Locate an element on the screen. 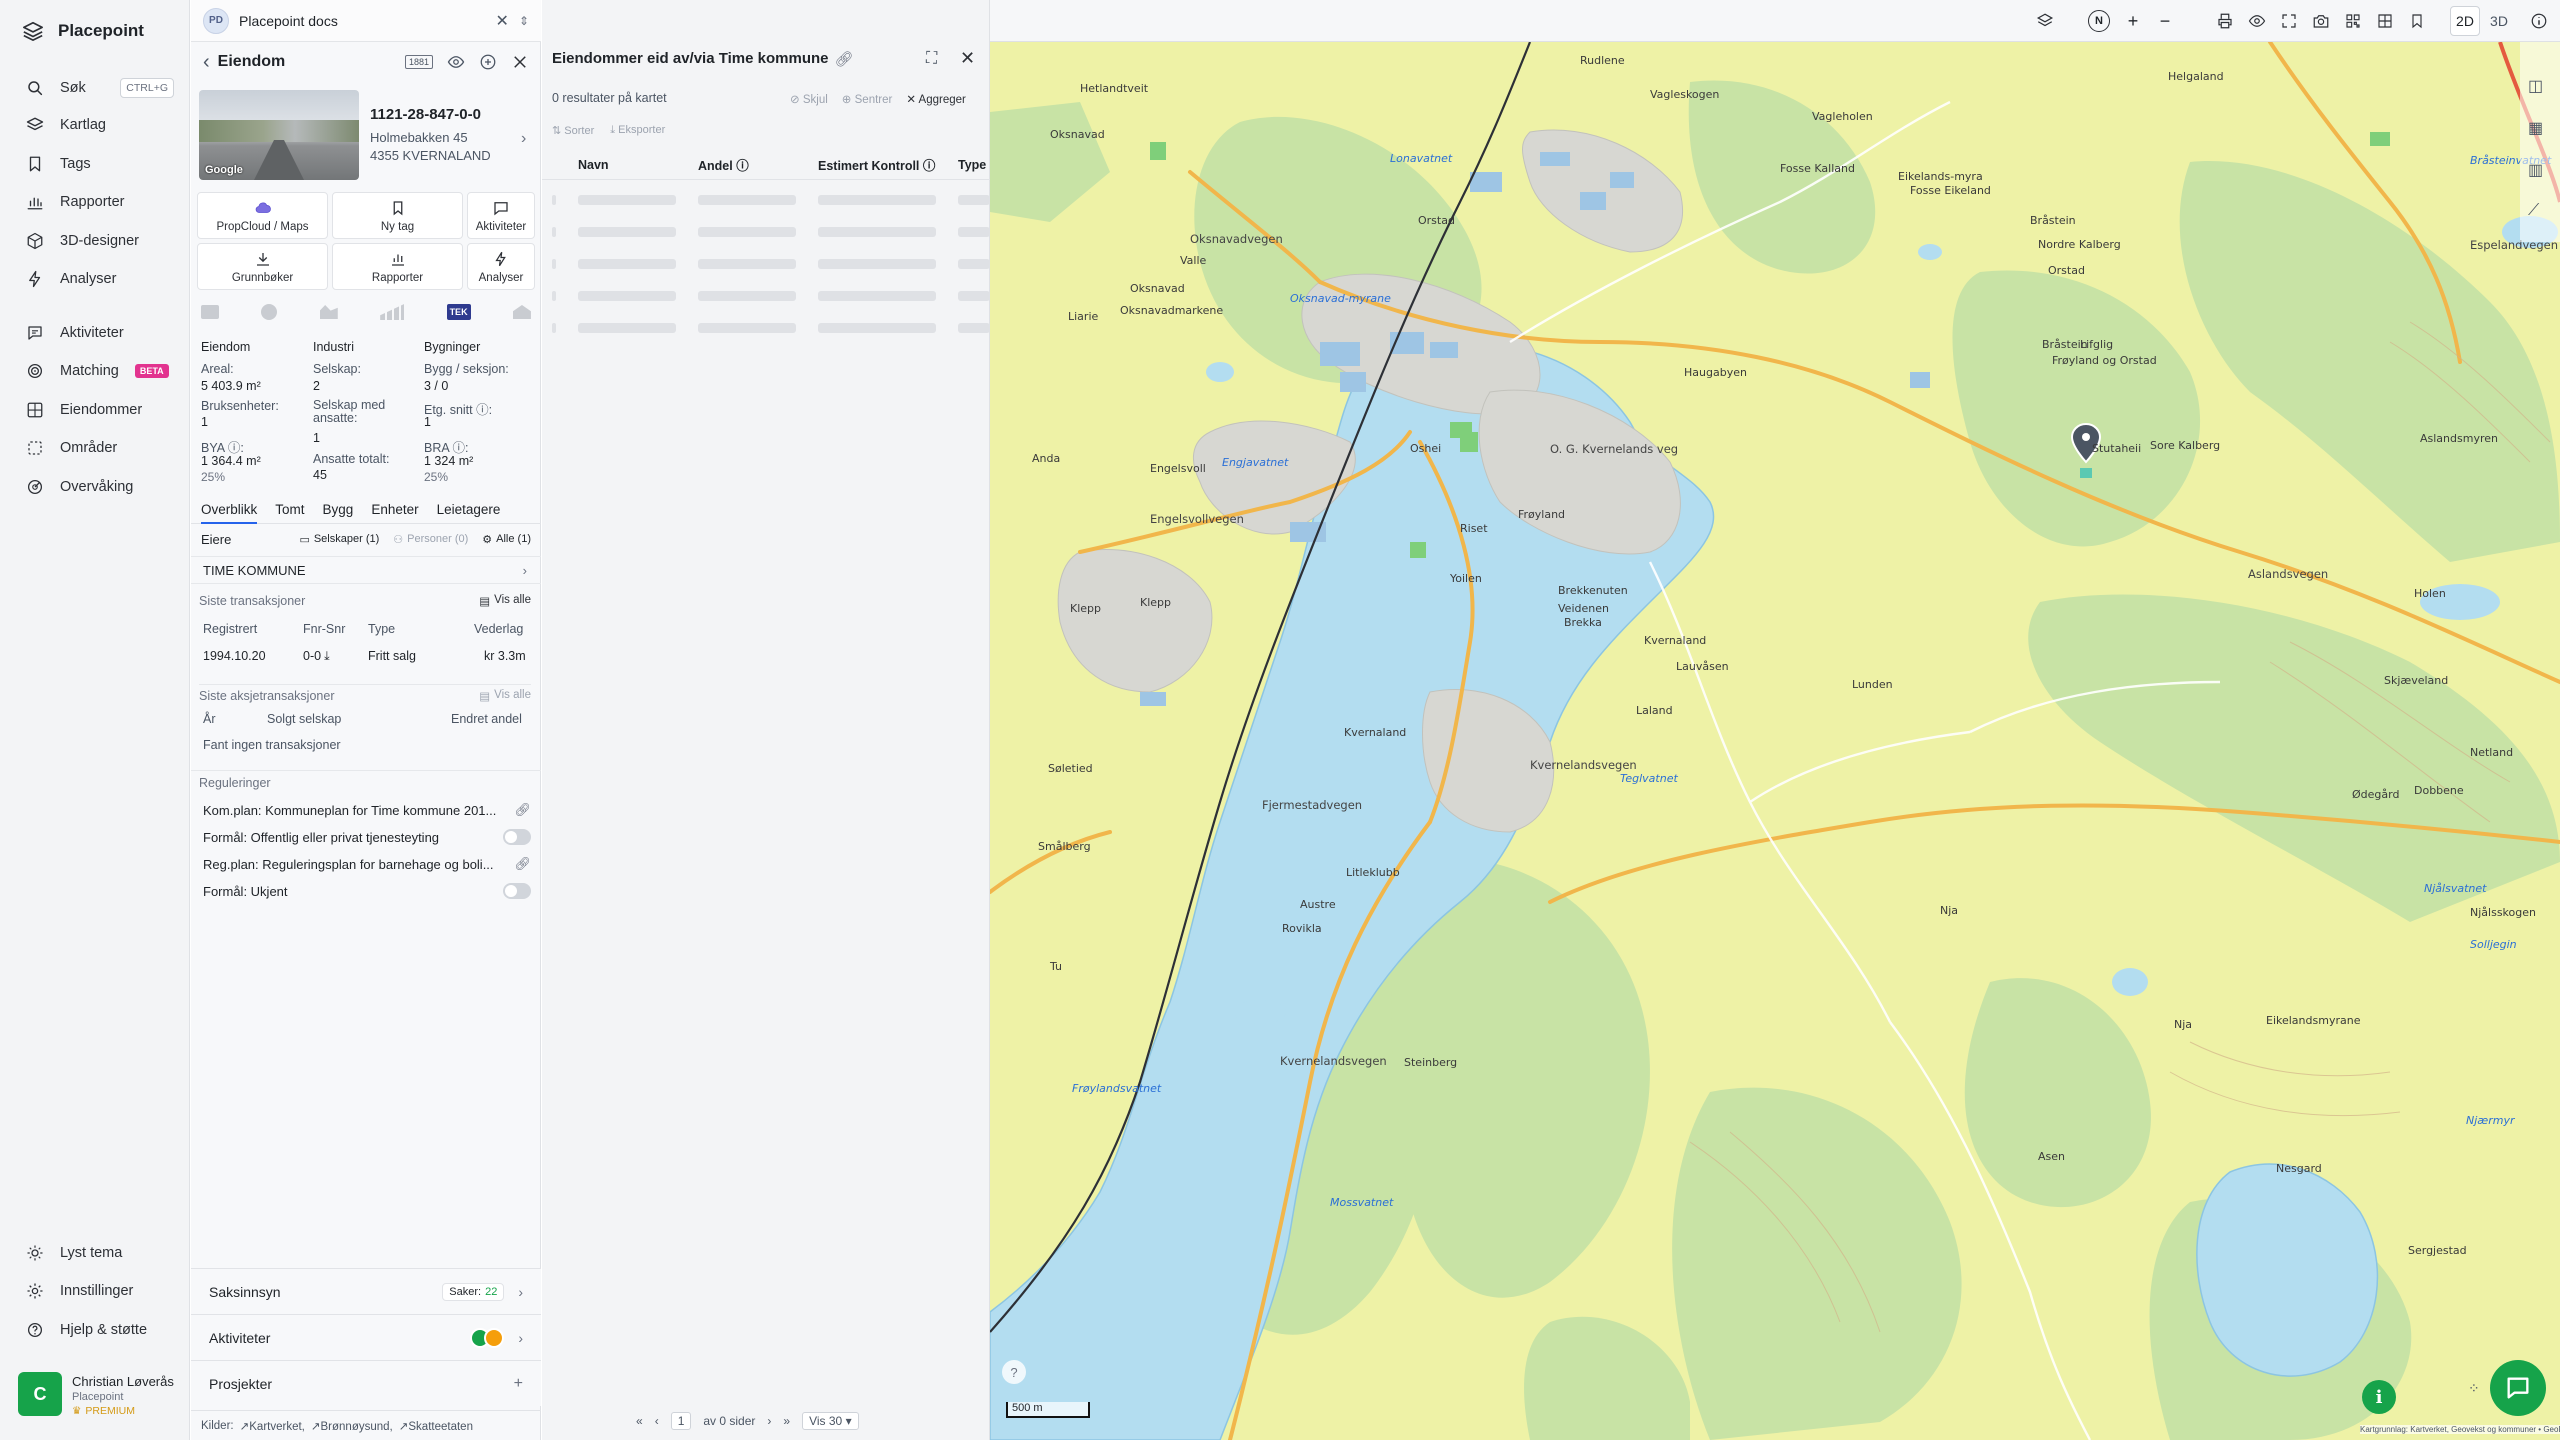  zoom-out-icon: − is located at coordinates (2165, 21).